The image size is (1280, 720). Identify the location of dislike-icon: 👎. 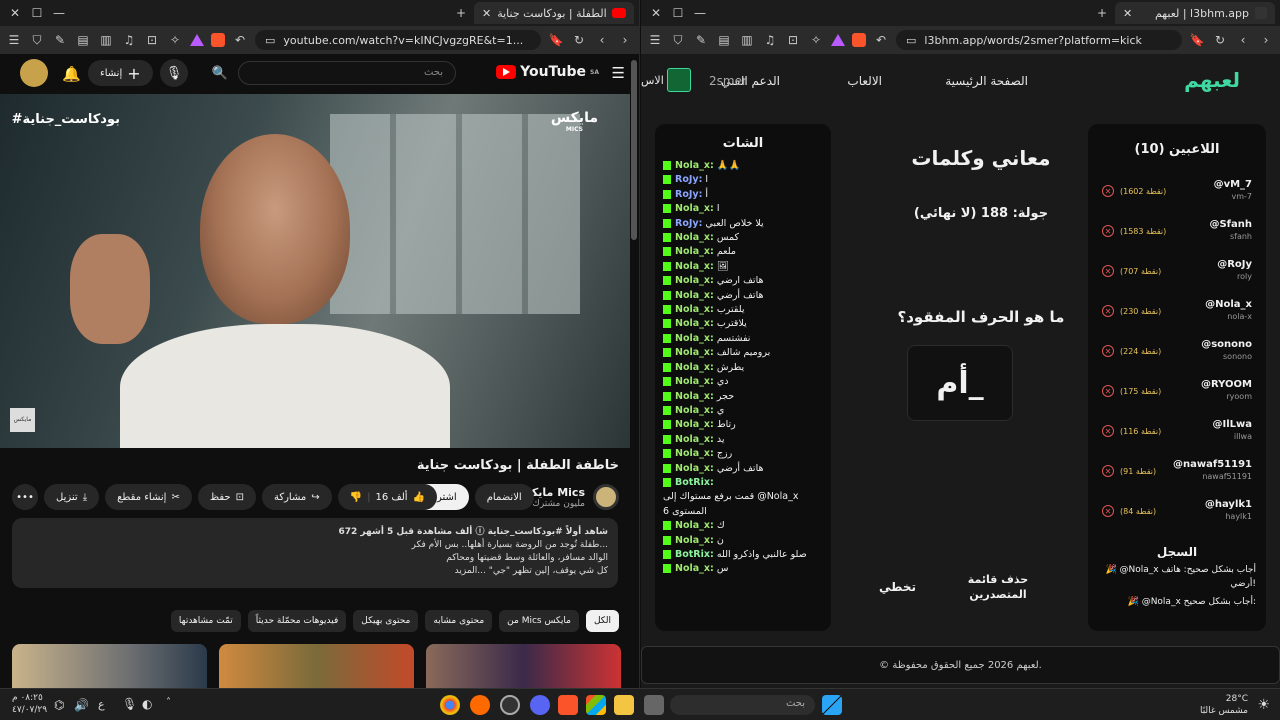
(356, 497).